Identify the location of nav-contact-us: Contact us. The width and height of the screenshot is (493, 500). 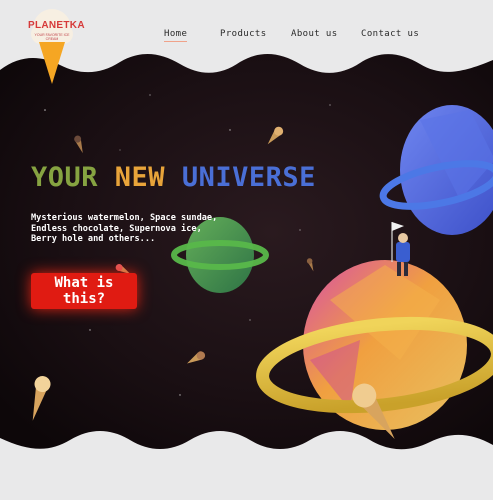
(390, 34).